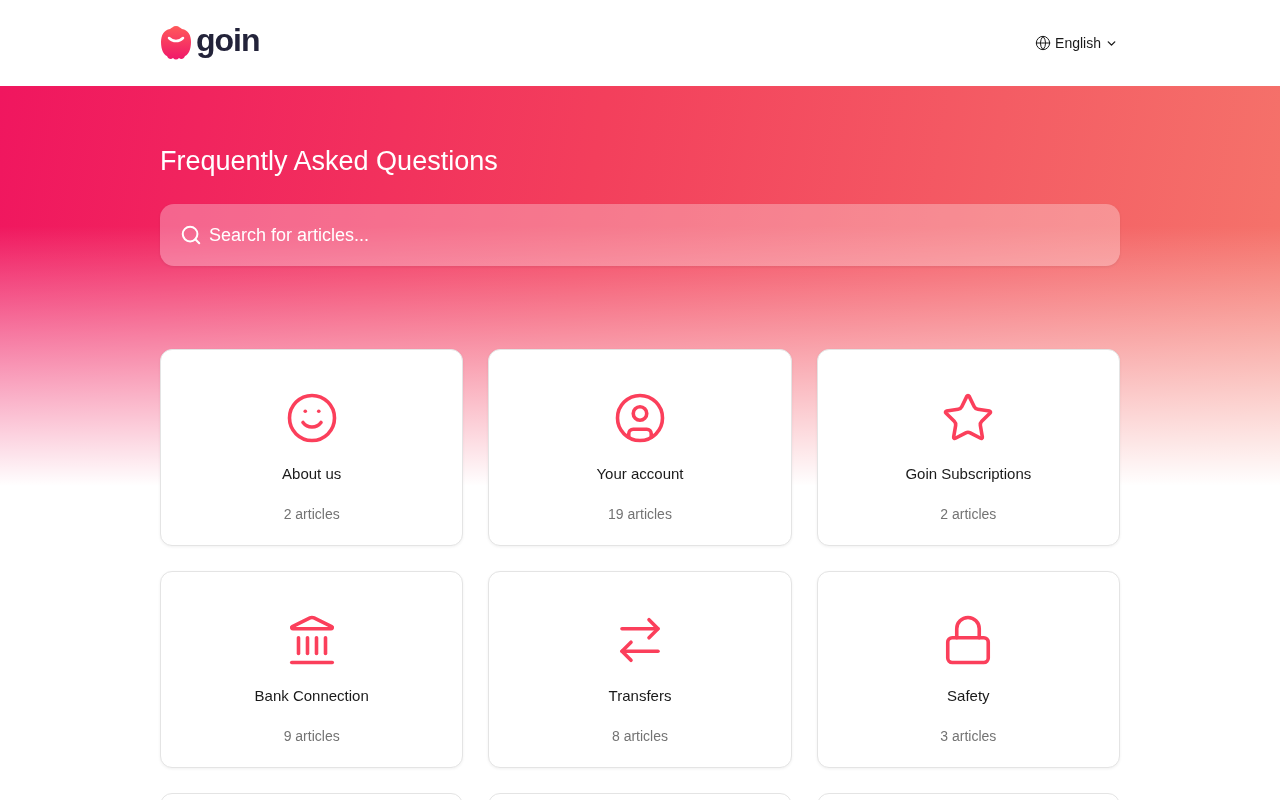  Describe the element at coordinates (1043, 43) in the screenshot. I see `globe-icon` at that location.